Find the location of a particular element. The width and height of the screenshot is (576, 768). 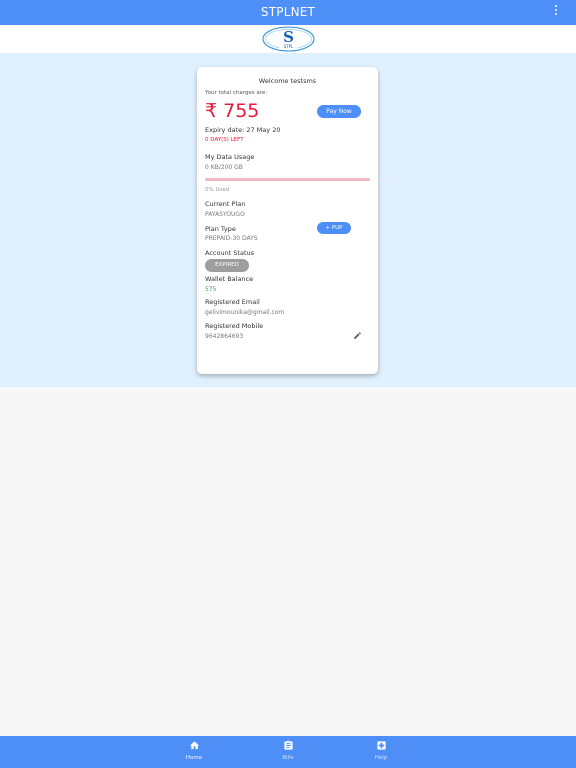

wallet-balance-value: 575 is located at coordinates (211, 289).